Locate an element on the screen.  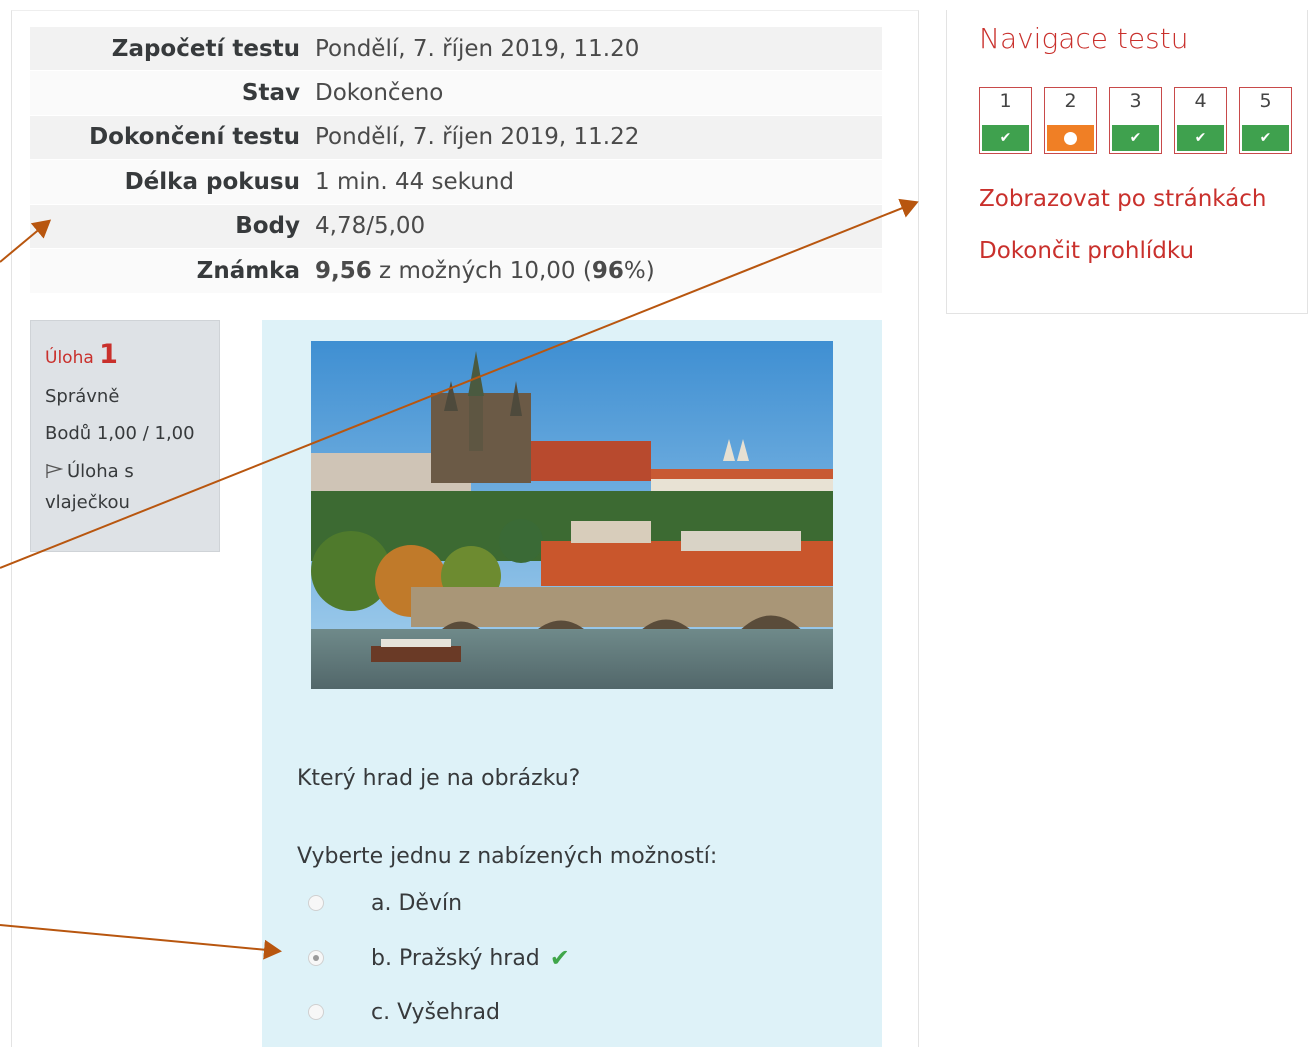
annotation-arrow-answer is located at coordinates (141, 942).